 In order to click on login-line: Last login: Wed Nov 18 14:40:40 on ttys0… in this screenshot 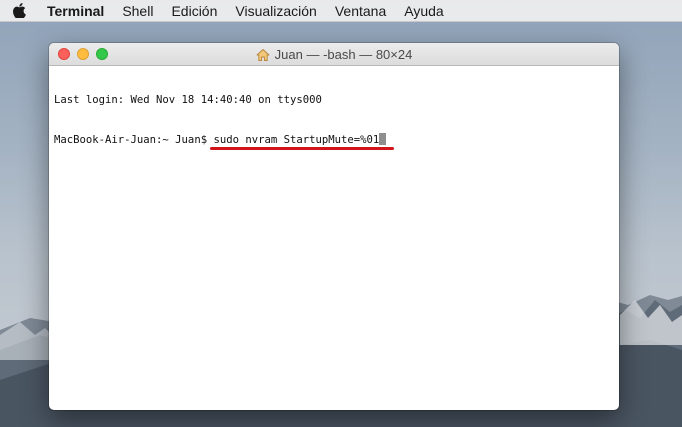, I will do `click(188, 100)`.